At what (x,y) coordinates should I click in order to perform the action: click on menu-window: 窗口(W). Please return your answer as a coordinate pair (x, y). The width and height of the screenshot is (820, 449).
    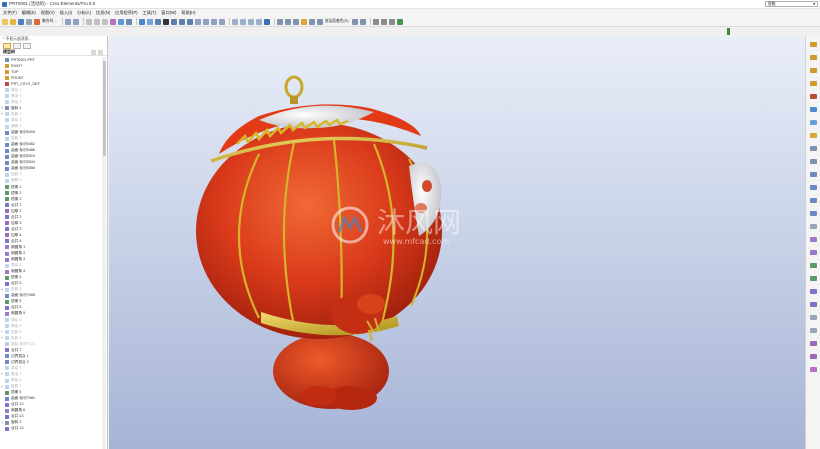
    Looking at the image, I should click on (168, 13).